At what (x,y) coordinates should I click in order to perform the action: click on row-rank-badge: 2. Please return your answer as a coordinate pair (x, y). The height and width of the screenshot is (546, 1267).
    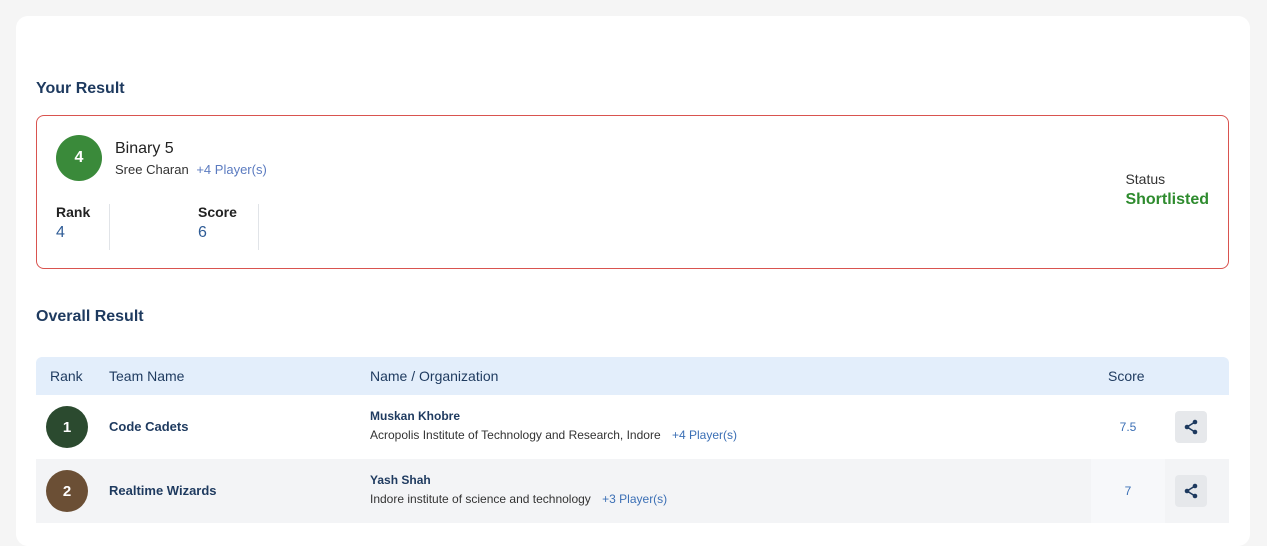
    Looking at the image, I should click on (67, 491).